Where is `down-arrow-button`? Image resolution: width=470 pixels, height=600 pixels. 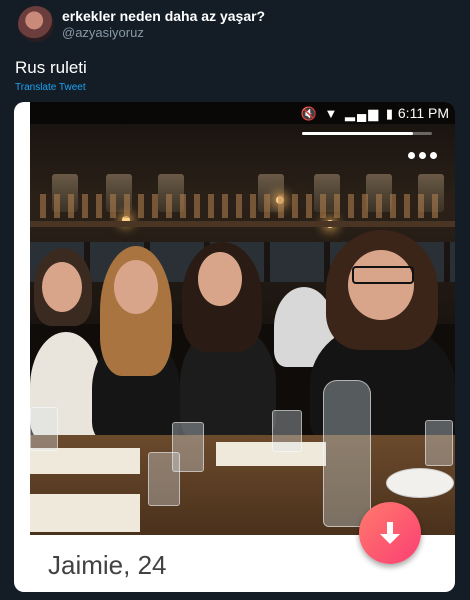 down-arrow-button is located at coordinates (390, 533).